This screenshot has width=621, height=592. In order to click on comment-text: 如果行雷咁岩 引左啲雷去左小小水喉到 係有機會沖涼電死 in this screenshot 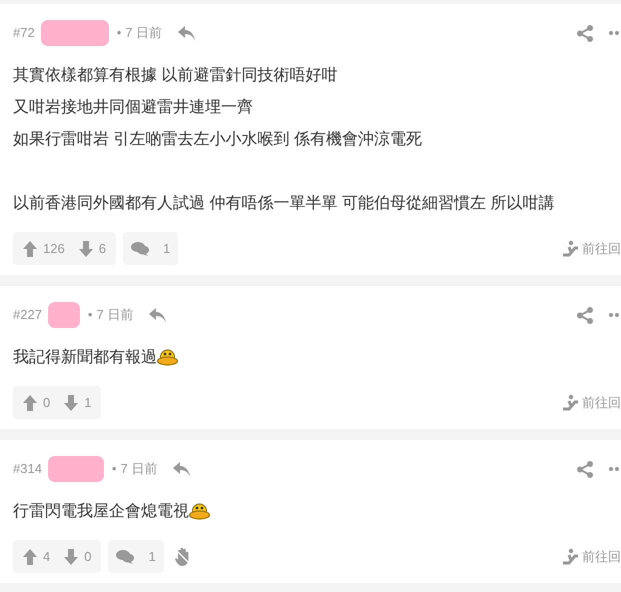, I will do `click(218, 140)`.